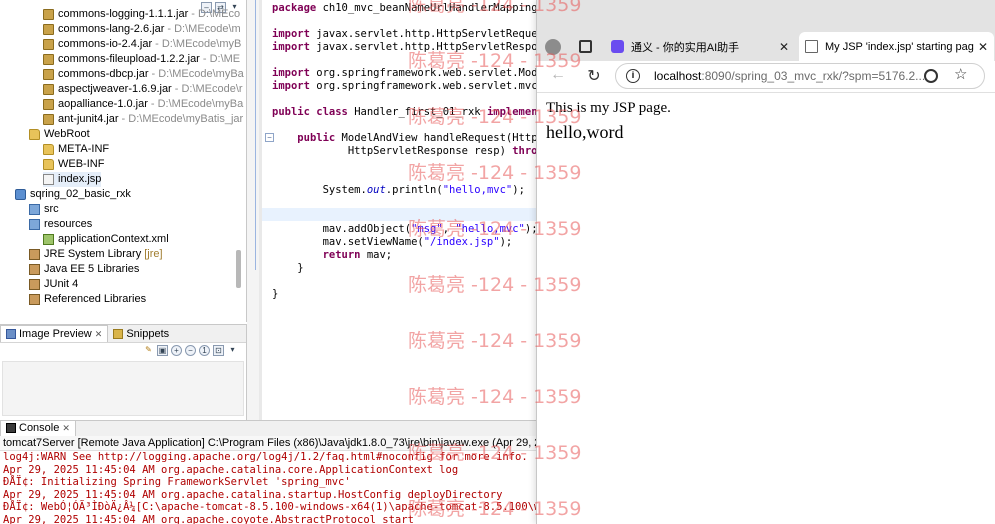 This screenshot has height=524, width=995. What do you see at coordinates (59, 134) in the screenshot?
I see `tree-item: WebRoot` at bounding box center [59, 134].